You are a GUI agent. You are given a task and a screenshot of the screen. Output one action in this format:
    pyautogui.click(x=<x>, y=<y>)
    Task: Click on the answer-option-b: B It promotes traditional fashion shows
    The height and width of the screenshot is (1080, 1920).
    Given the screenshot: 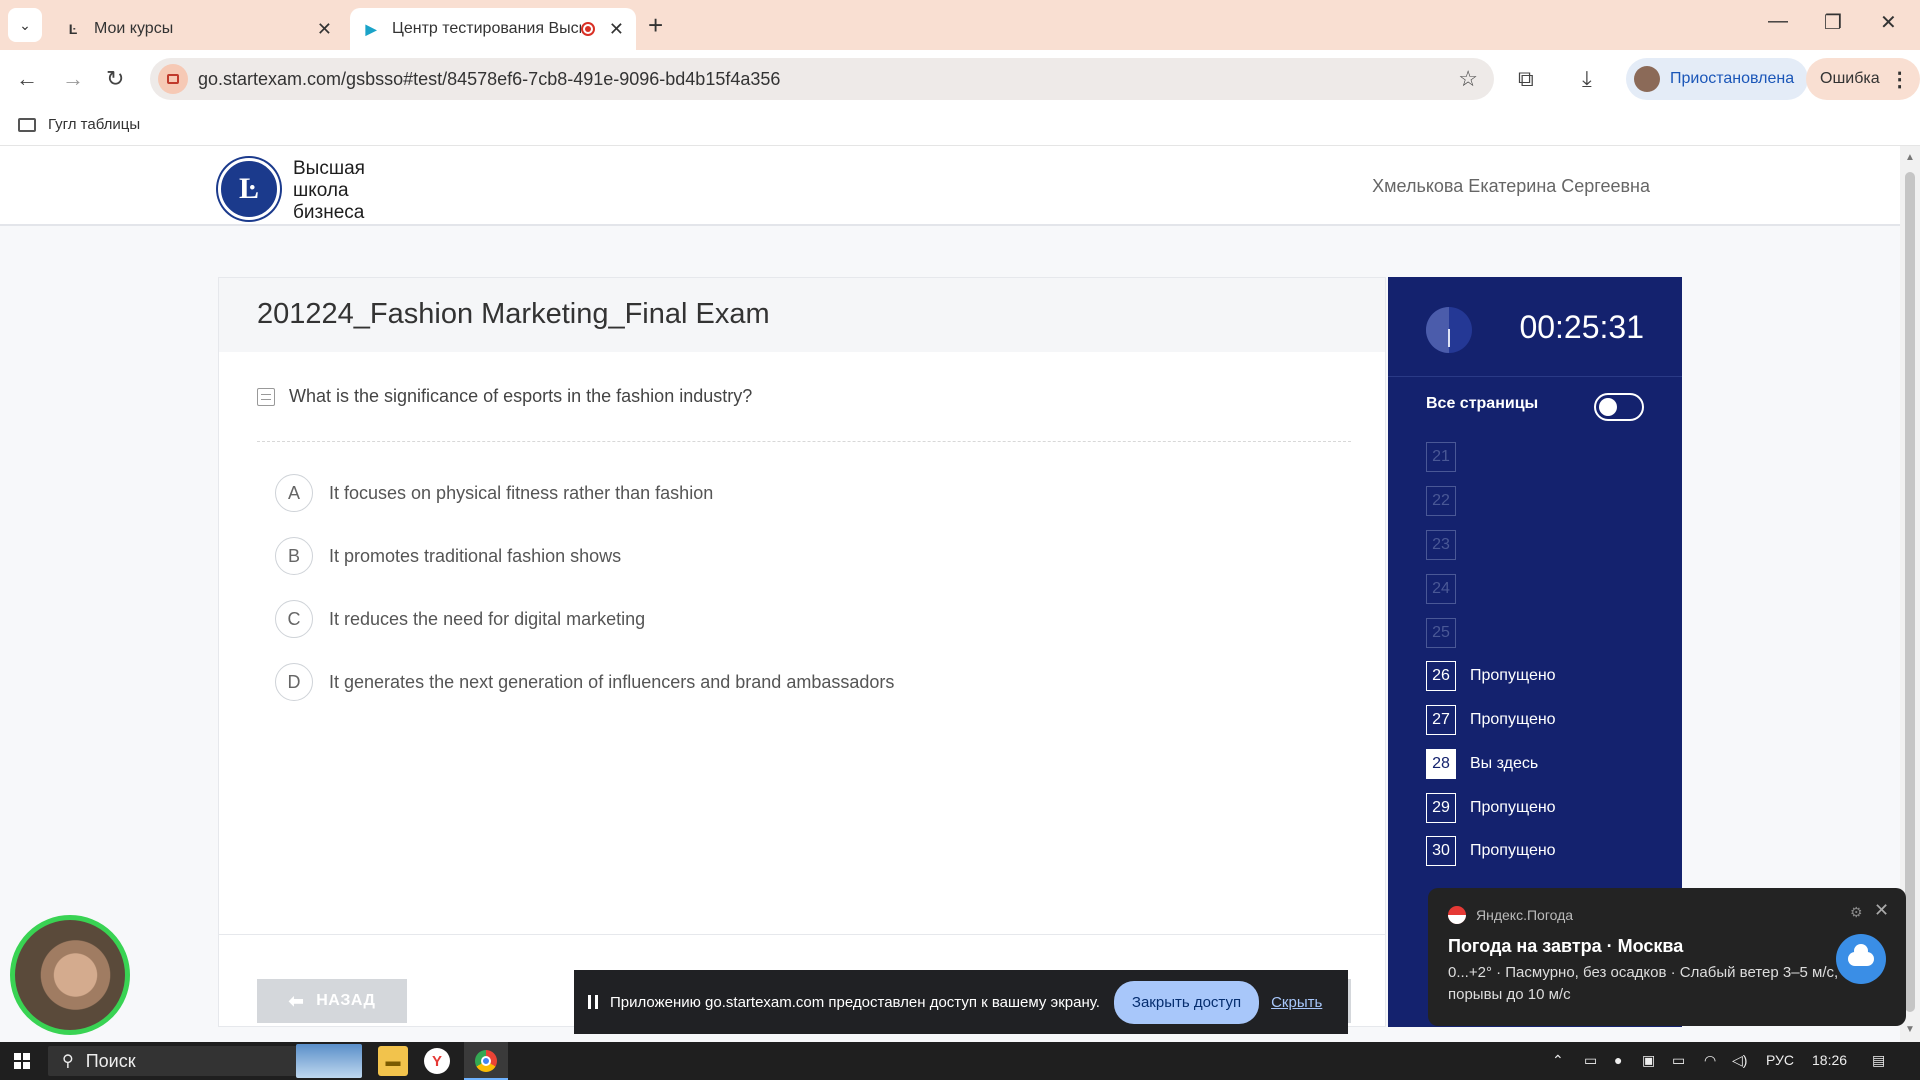 What is the action you would take?
    pyautogui.click(x=448, y=556)
    